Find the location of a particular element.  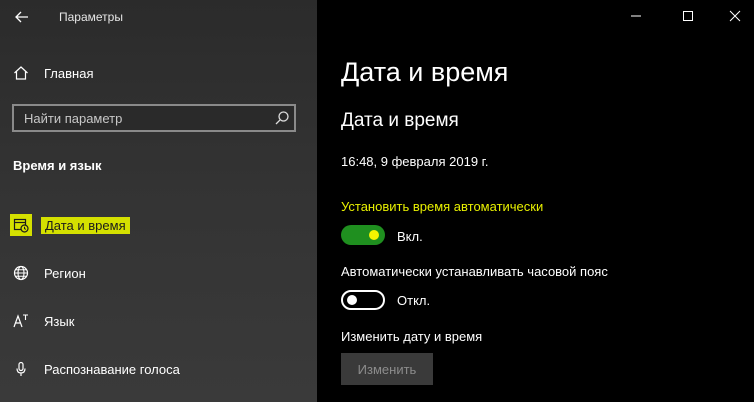

close-button is located at coordinates (735, 16).